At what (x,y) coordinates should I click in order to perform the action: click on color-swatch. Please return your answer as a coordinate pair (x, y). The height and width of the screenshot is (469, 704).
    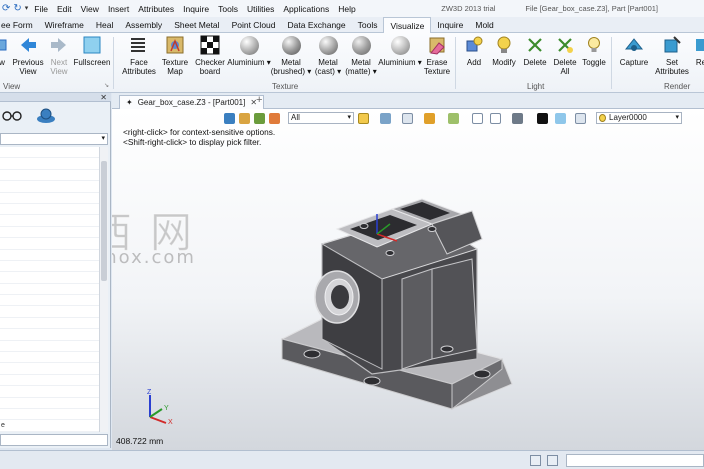
    Looking at the image, I should click on (542, 118).